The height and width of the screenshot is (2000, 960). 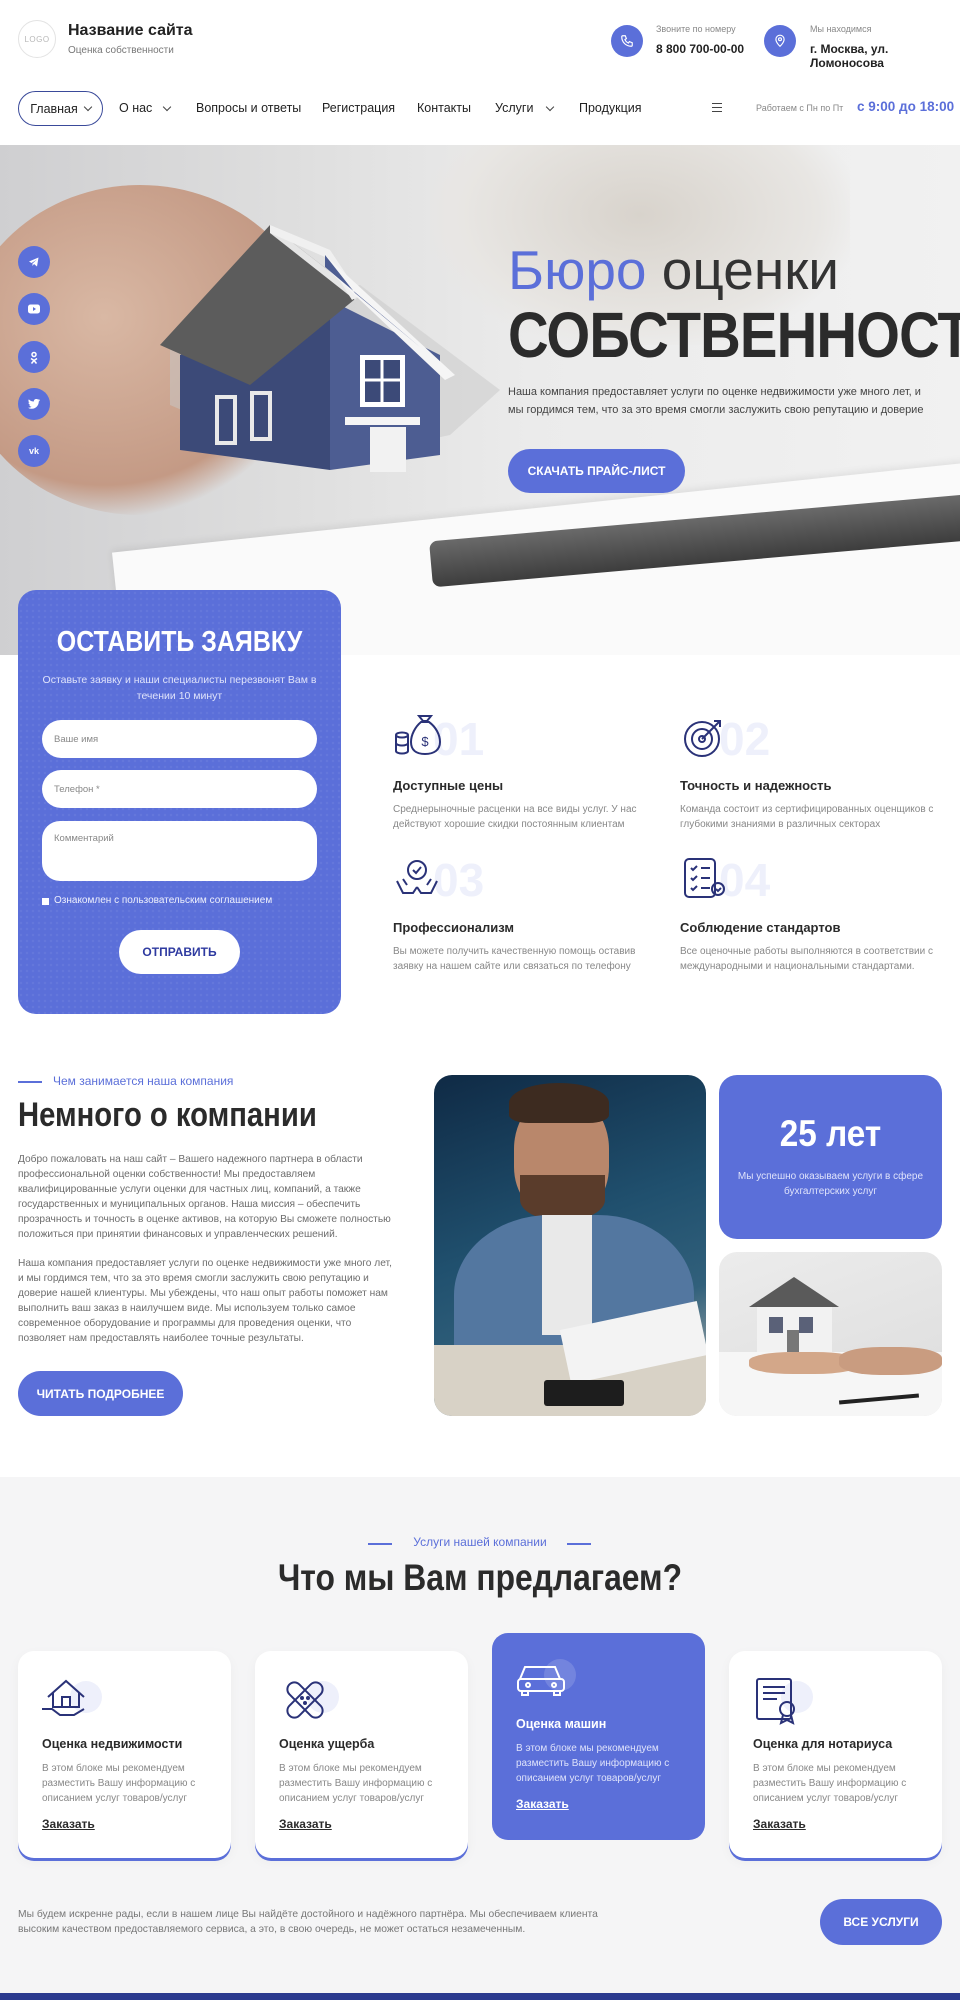 What do you see at coordinates (136, 108) in the screenshot?
I see `nav-item-label: О нас` at bounding box center [136, 108].